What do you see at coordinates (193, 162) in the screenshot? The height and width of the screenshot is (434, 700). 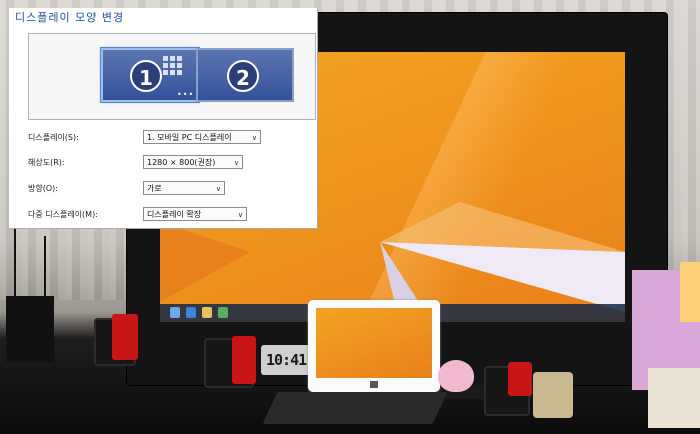 I see `resolution-select: 1280 × 800(권장) ∨` at bounding box center [193, 162].